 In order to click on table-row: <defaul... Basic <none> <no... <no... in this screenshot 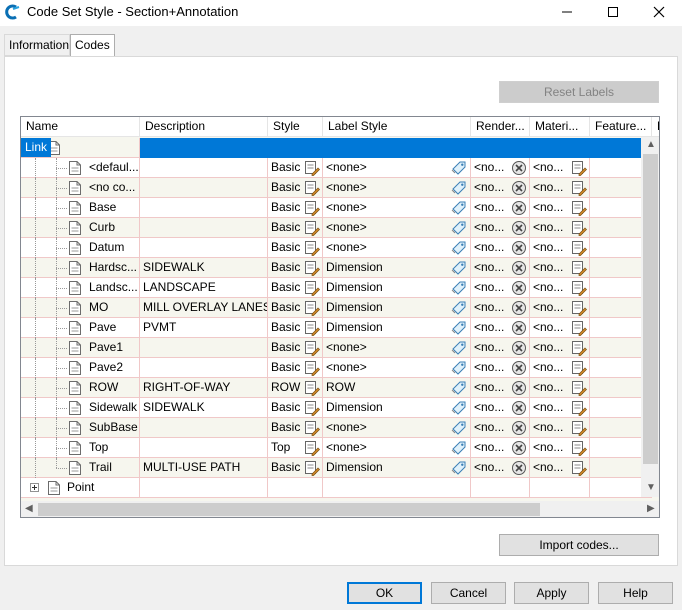, I will do `click(336, 168)`.